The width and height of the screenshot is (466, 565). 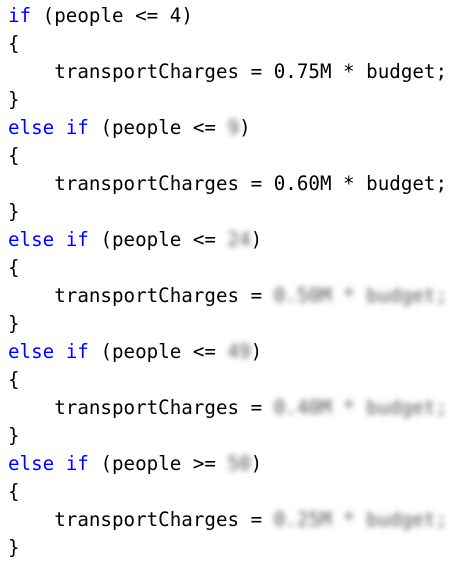 I want to click on condition-line: else if (people <= 24), so click(x=237, y=240).